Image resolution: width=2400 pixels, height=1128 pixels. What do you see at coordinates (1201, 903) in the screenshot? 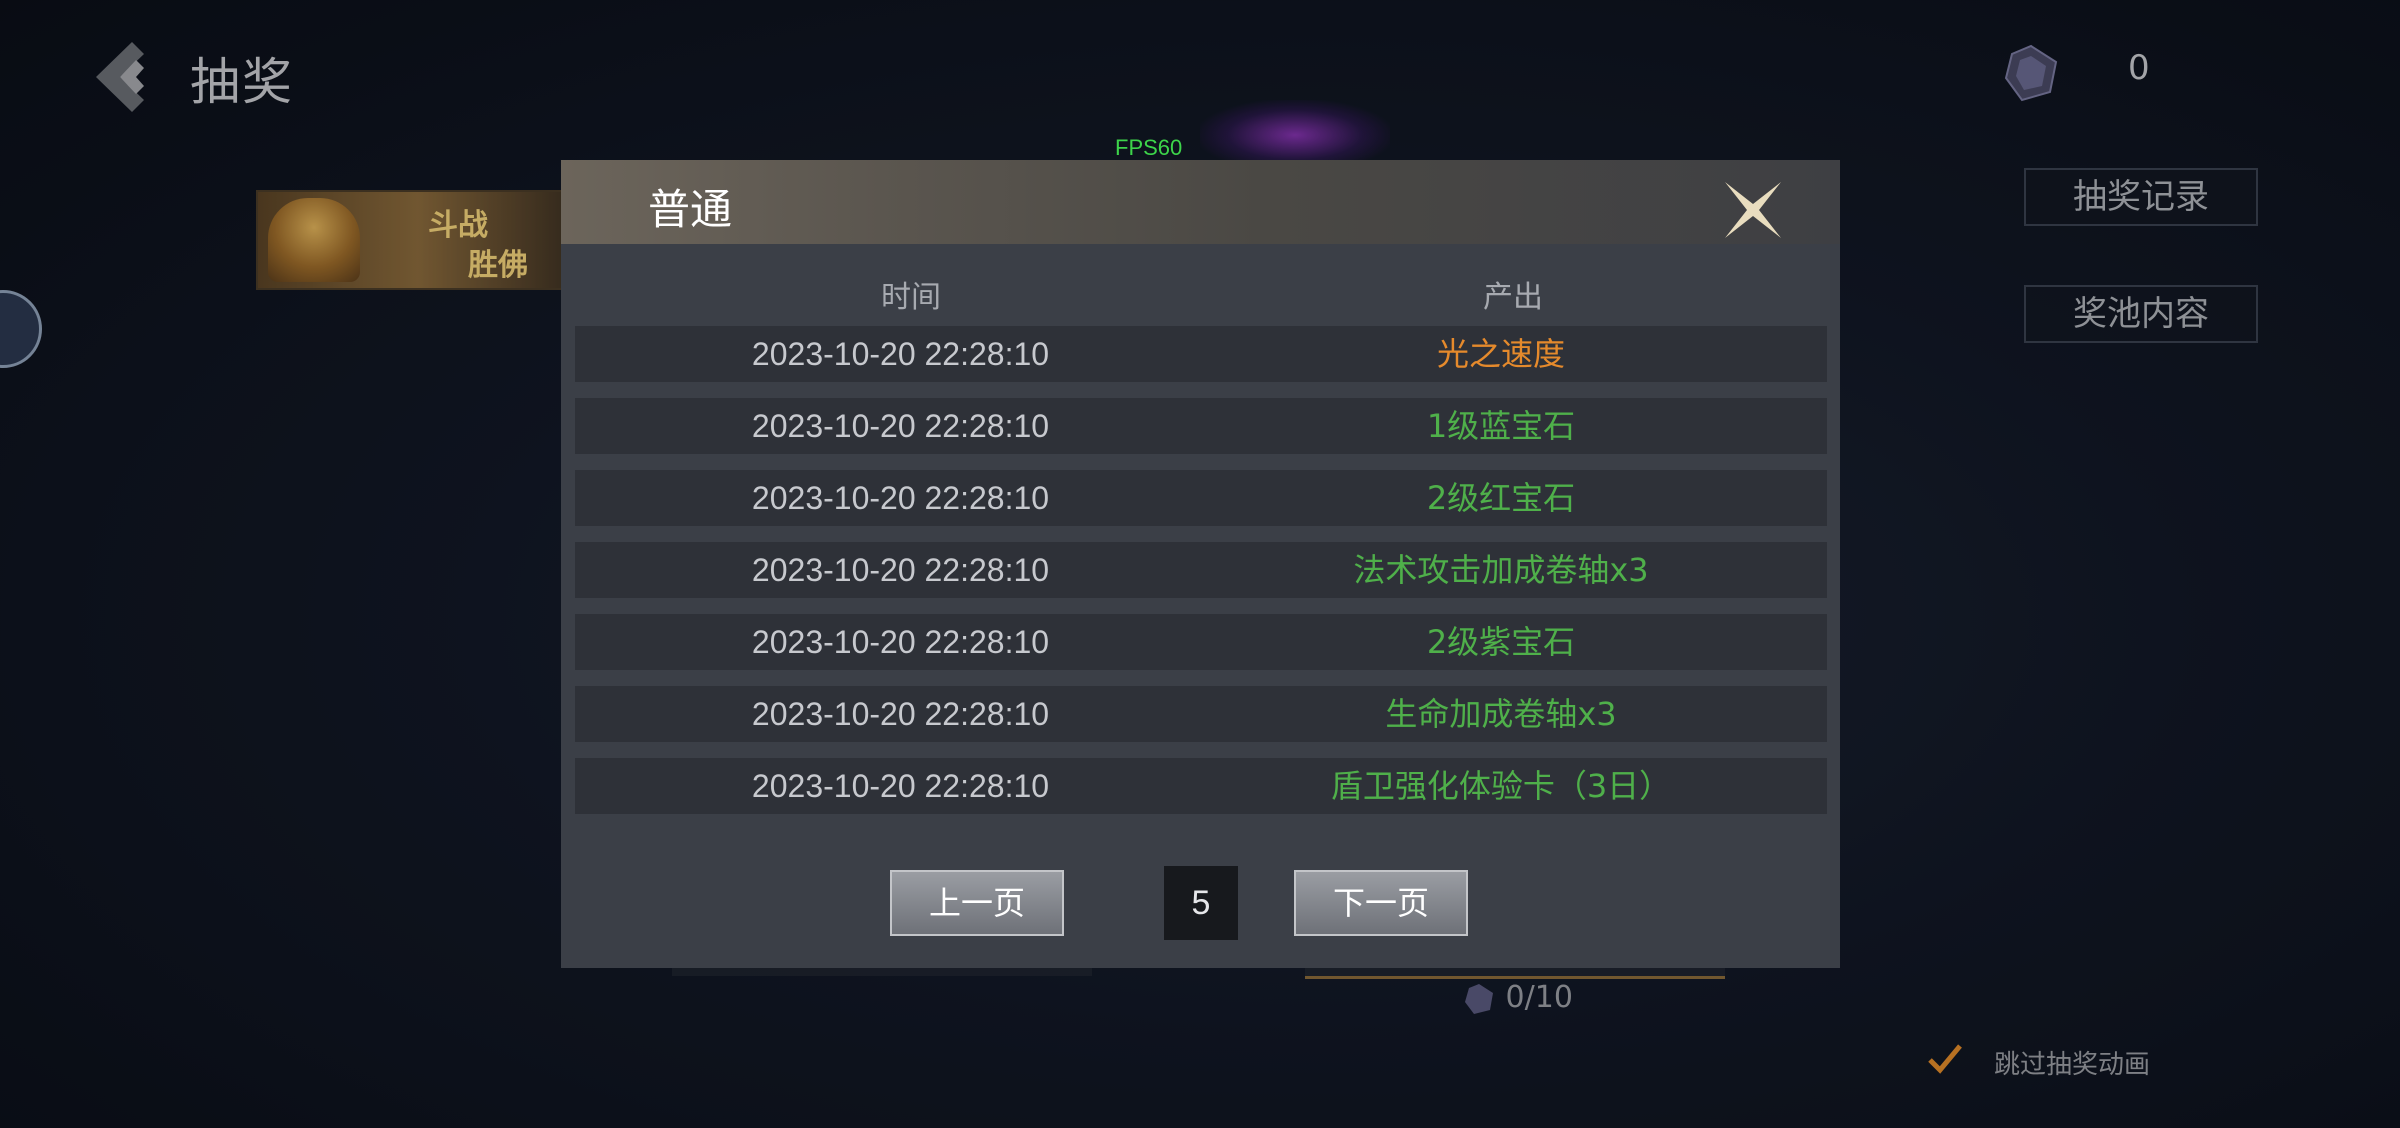
I see `page-number: 5` at bounding box center [1201, 903].